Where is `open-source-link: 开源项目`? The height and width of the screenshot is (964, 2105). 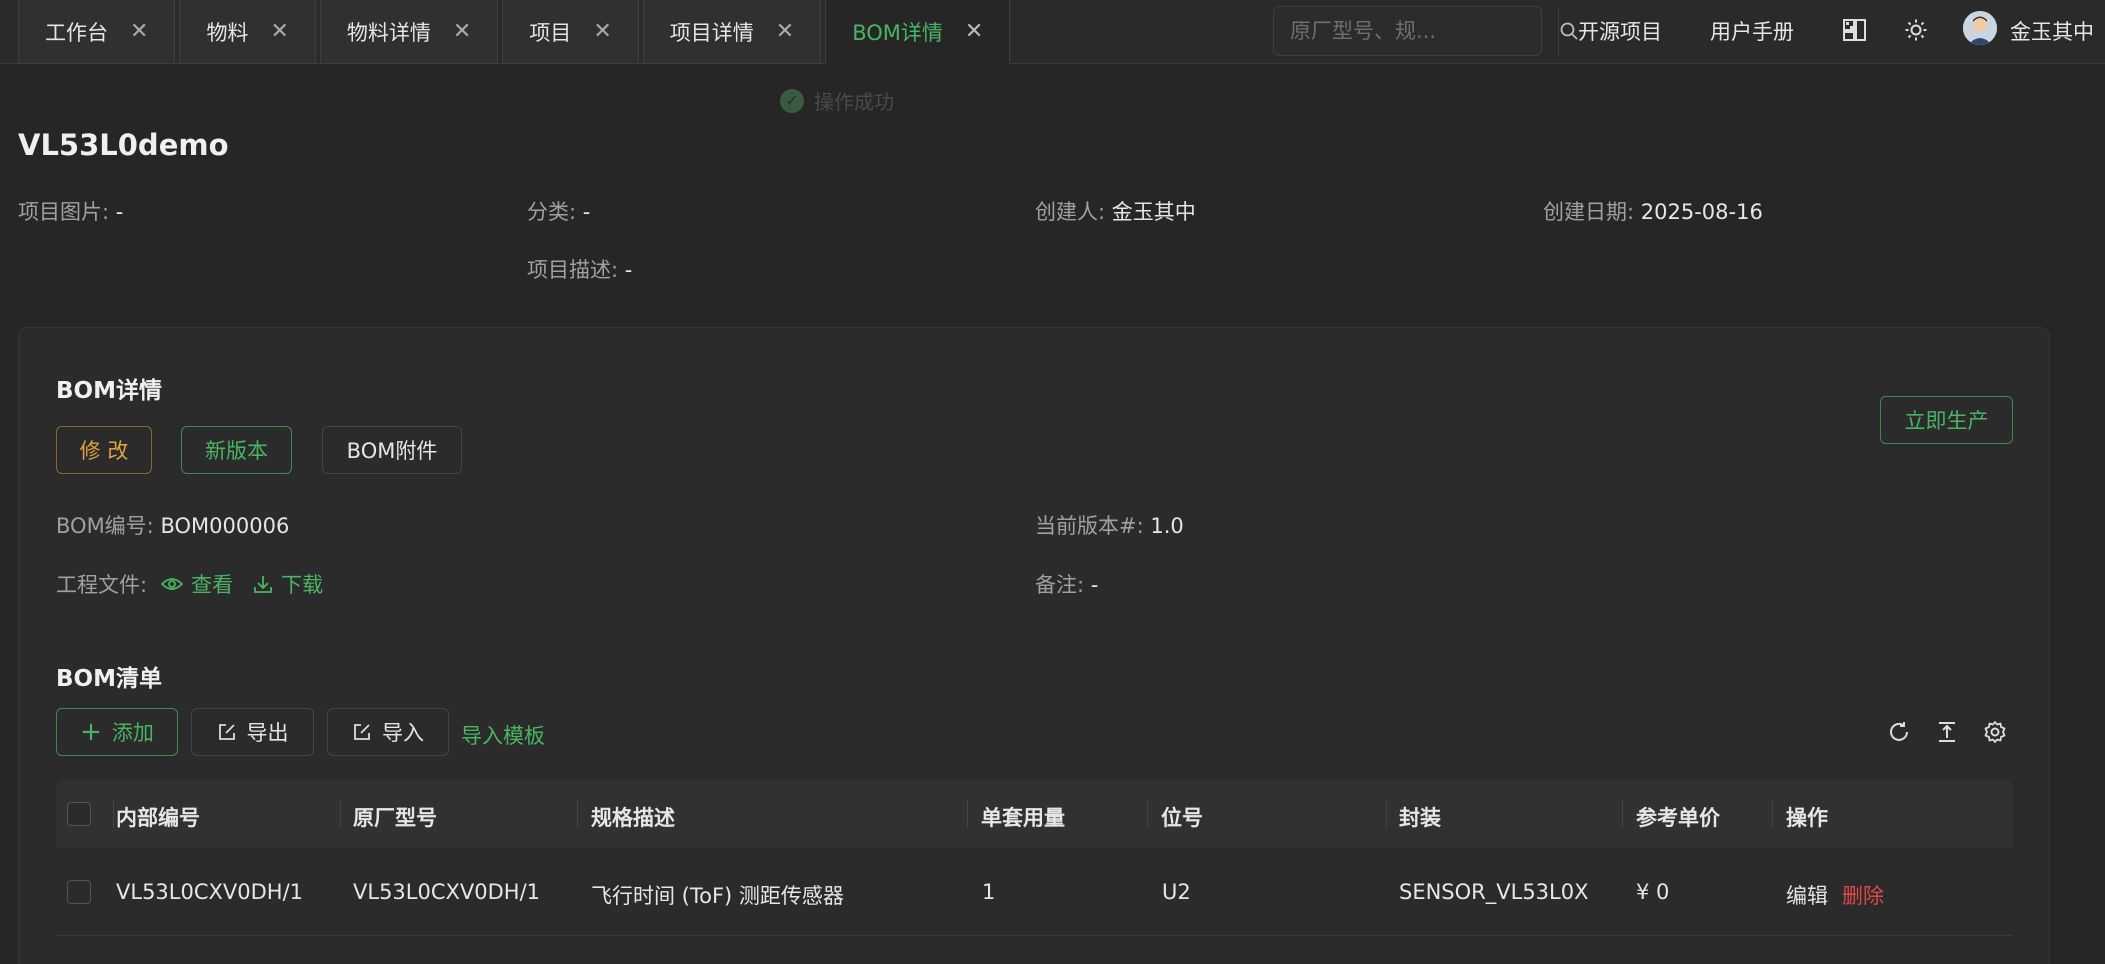
open-source-link: 开源项目 is located at coordinates (1620, 31).